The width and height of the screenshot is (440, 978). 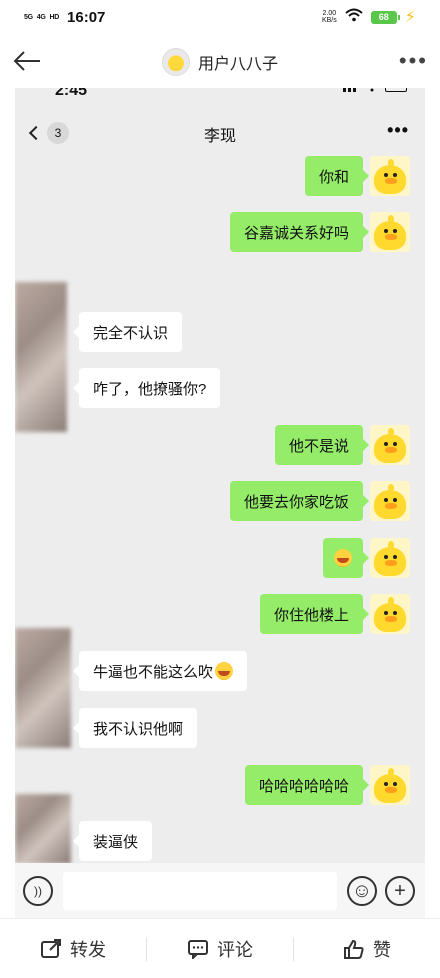 What do you see at coordinates (314, 614) in the screenshot?
I see `message-bubble-me: 你住他楼上` at bounding box center [314, 614].